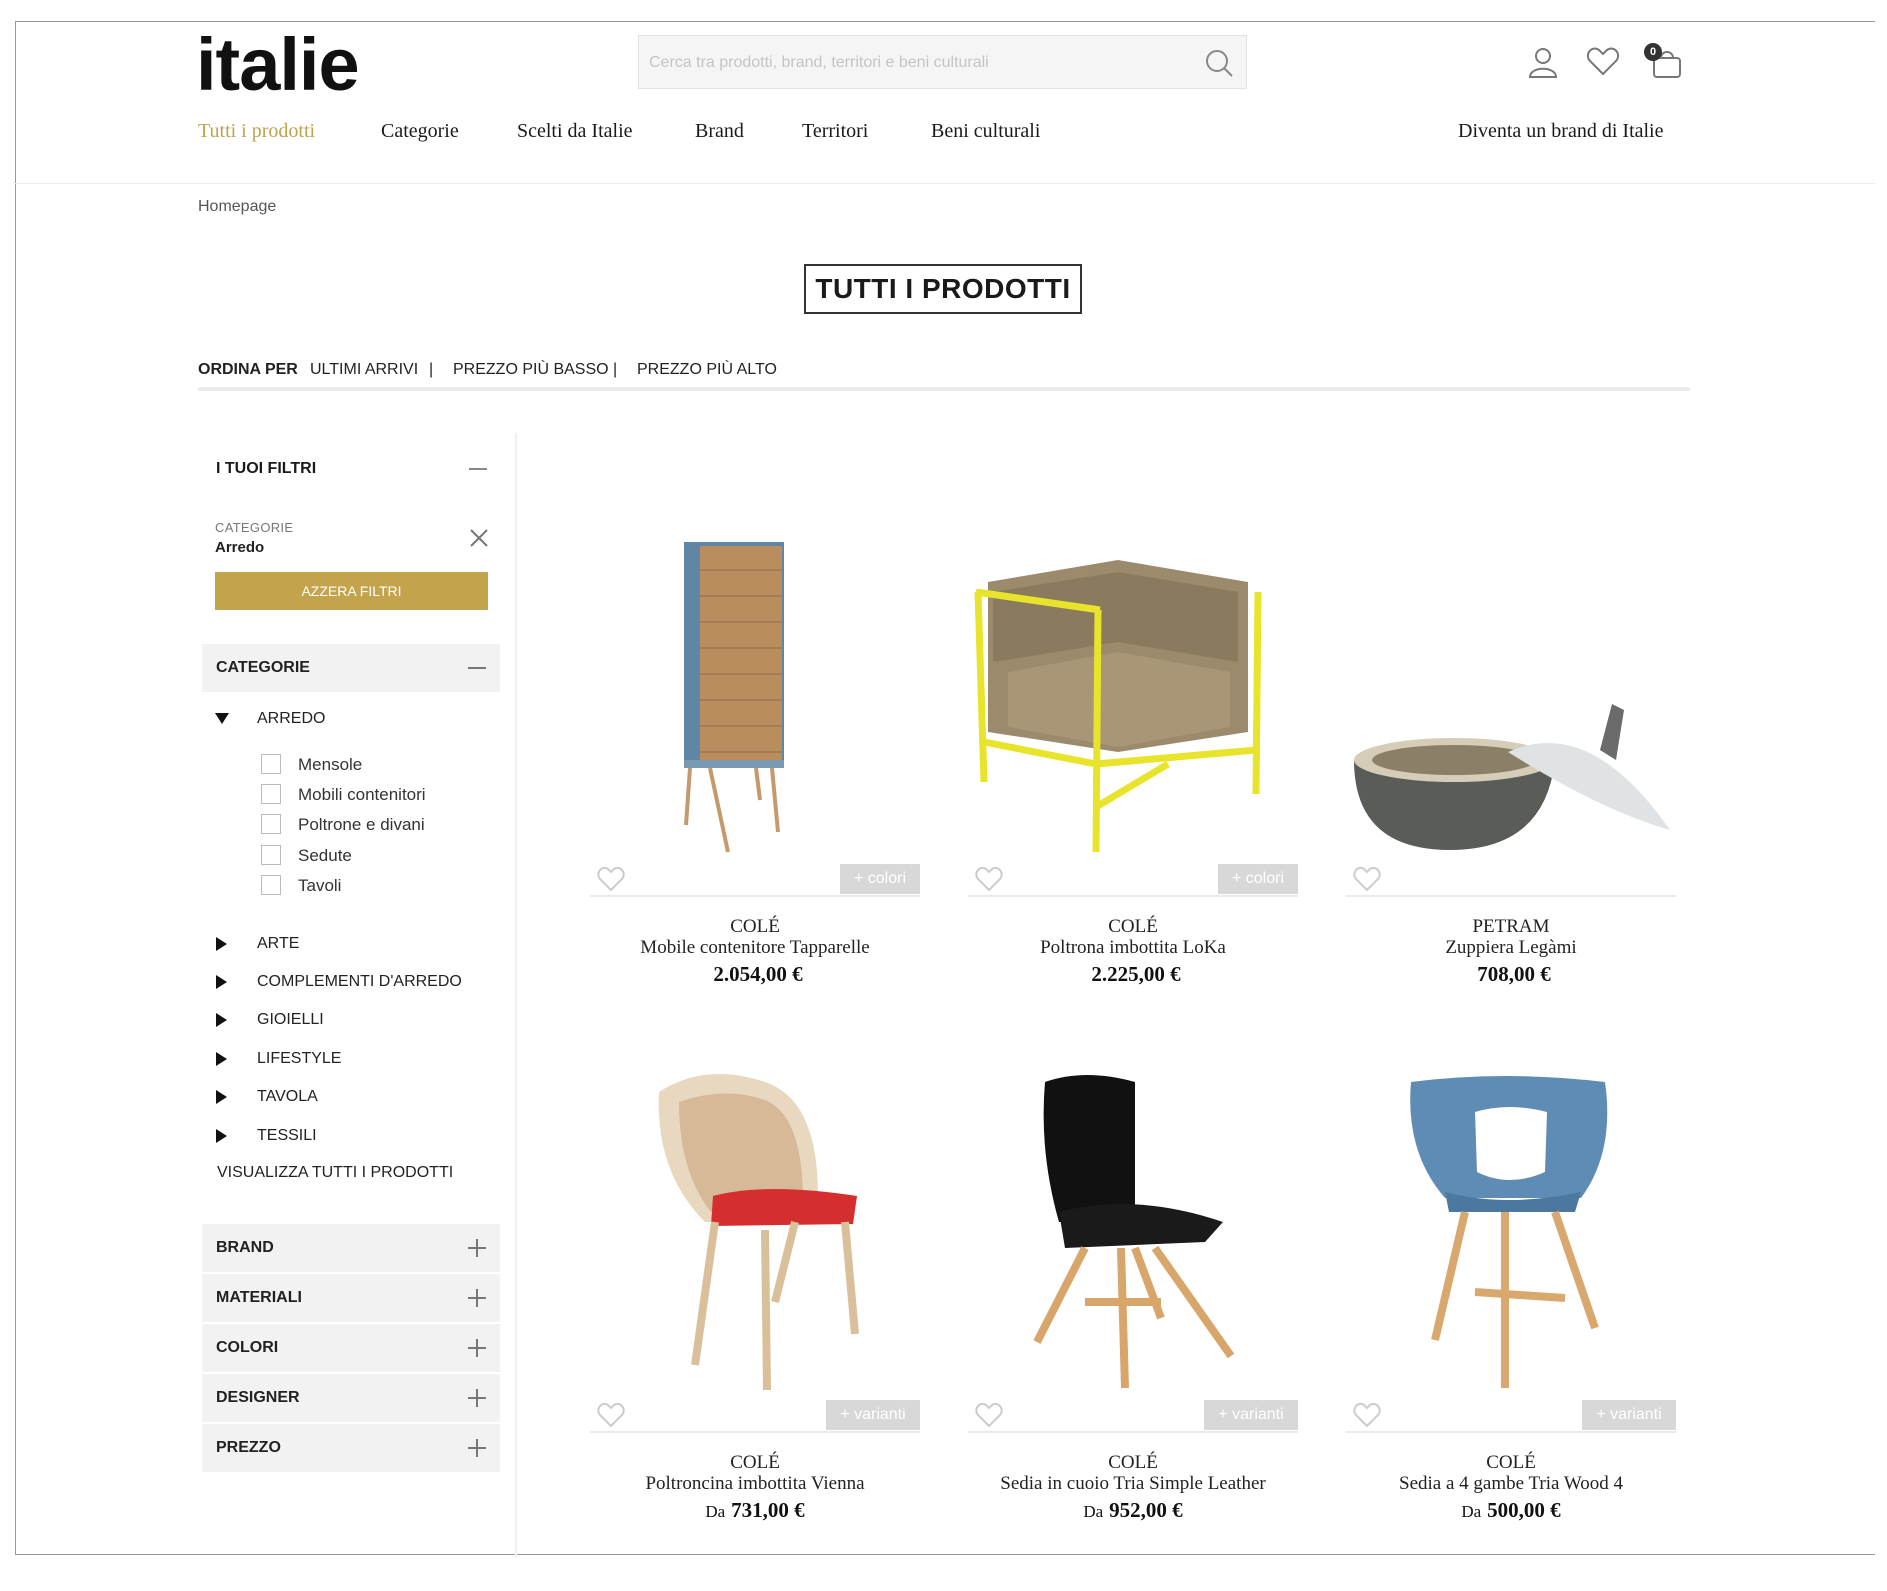  Describe the element at coordinates (835, 131) in the screenshot. I see `nav-territori: Territori` at that location.